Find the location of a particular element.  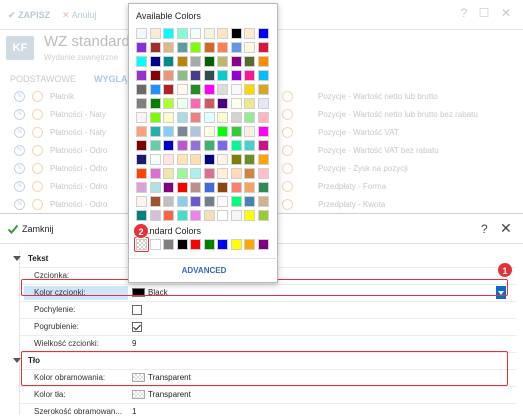

check-icon is located at coordinates (13, 229).